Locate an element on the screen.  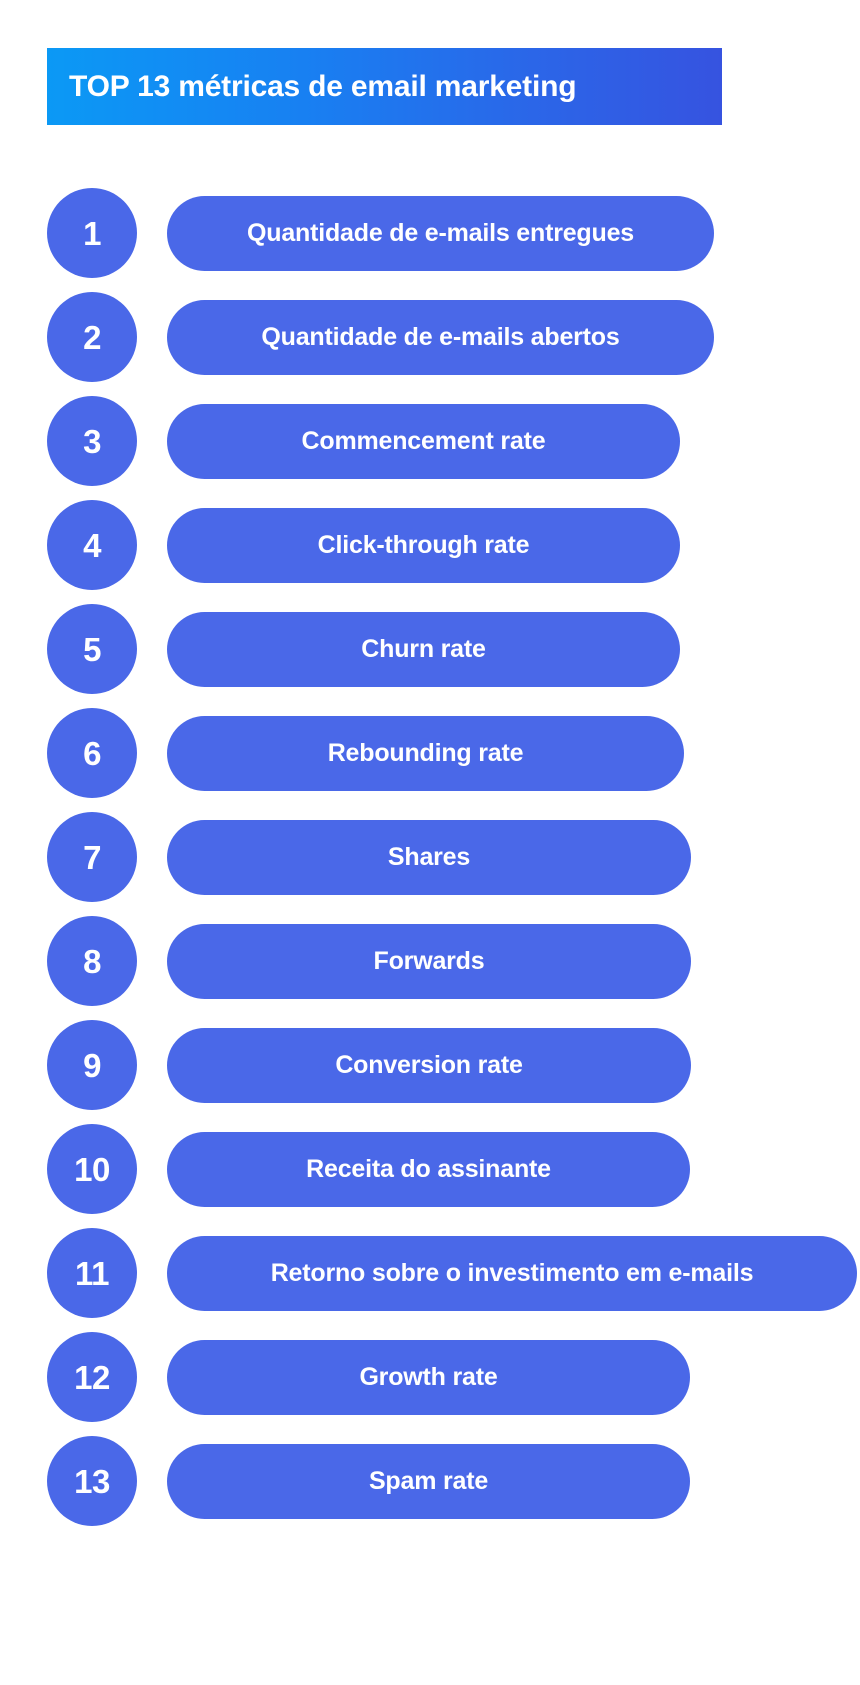
metric-label: Quantidade de e-mails abertos is located at coordinates (440, 337).